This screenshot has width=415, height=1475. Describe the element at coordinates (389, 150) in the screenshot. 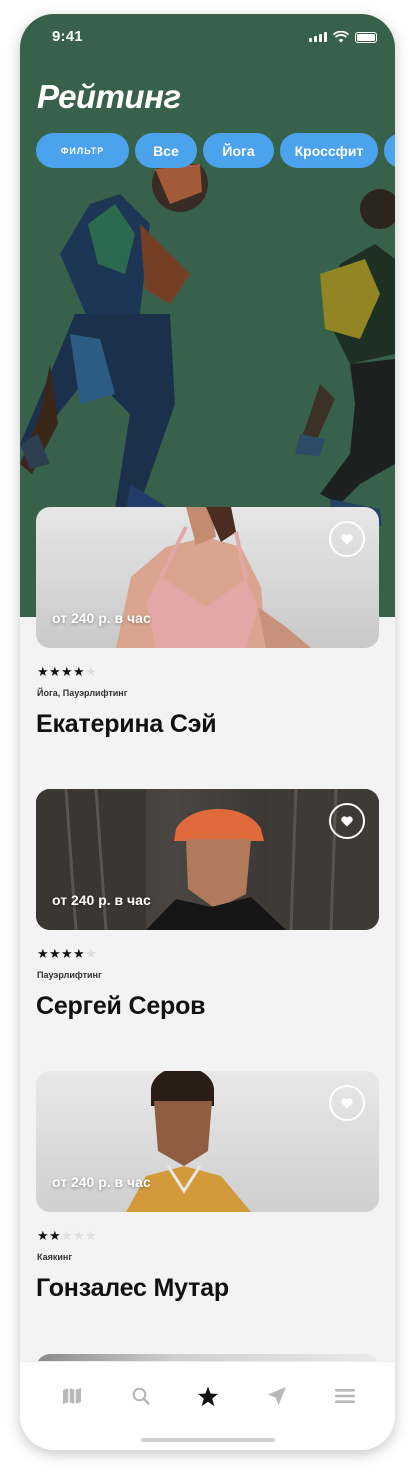

I see `chip-more` at that location.